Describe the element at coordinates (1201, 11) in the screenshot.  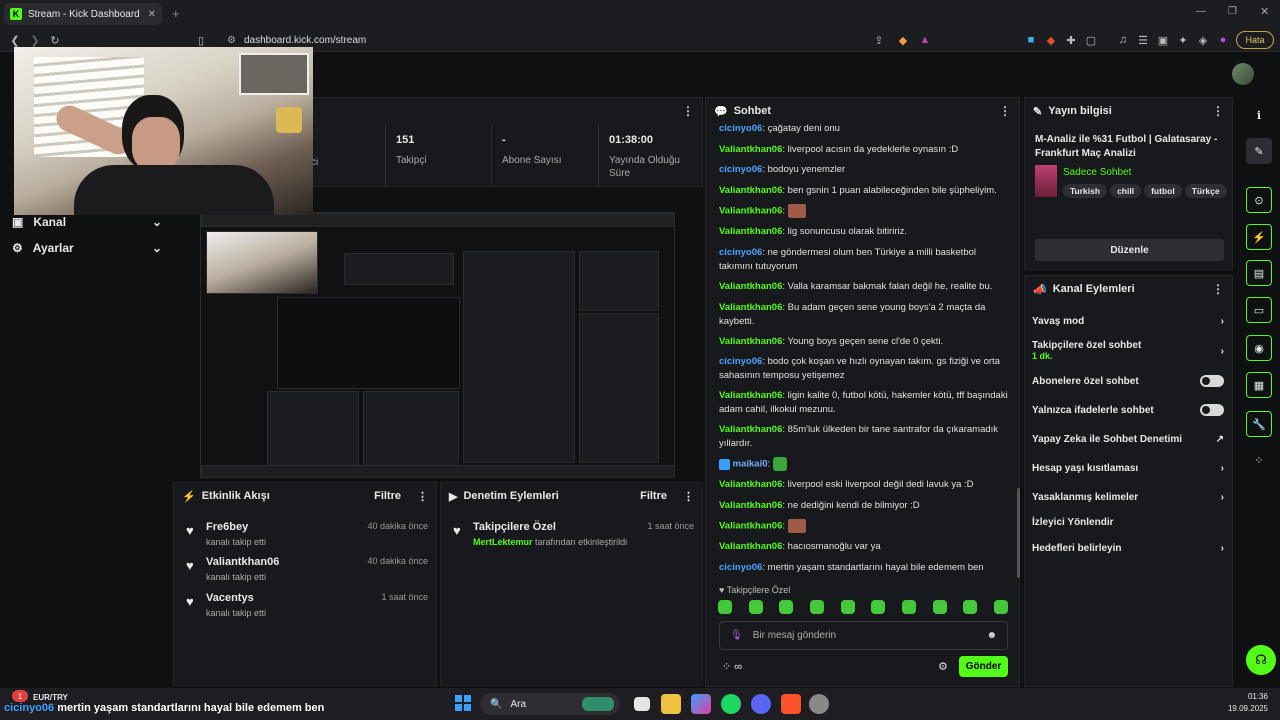
I see `minimize-icon: —` at that location.